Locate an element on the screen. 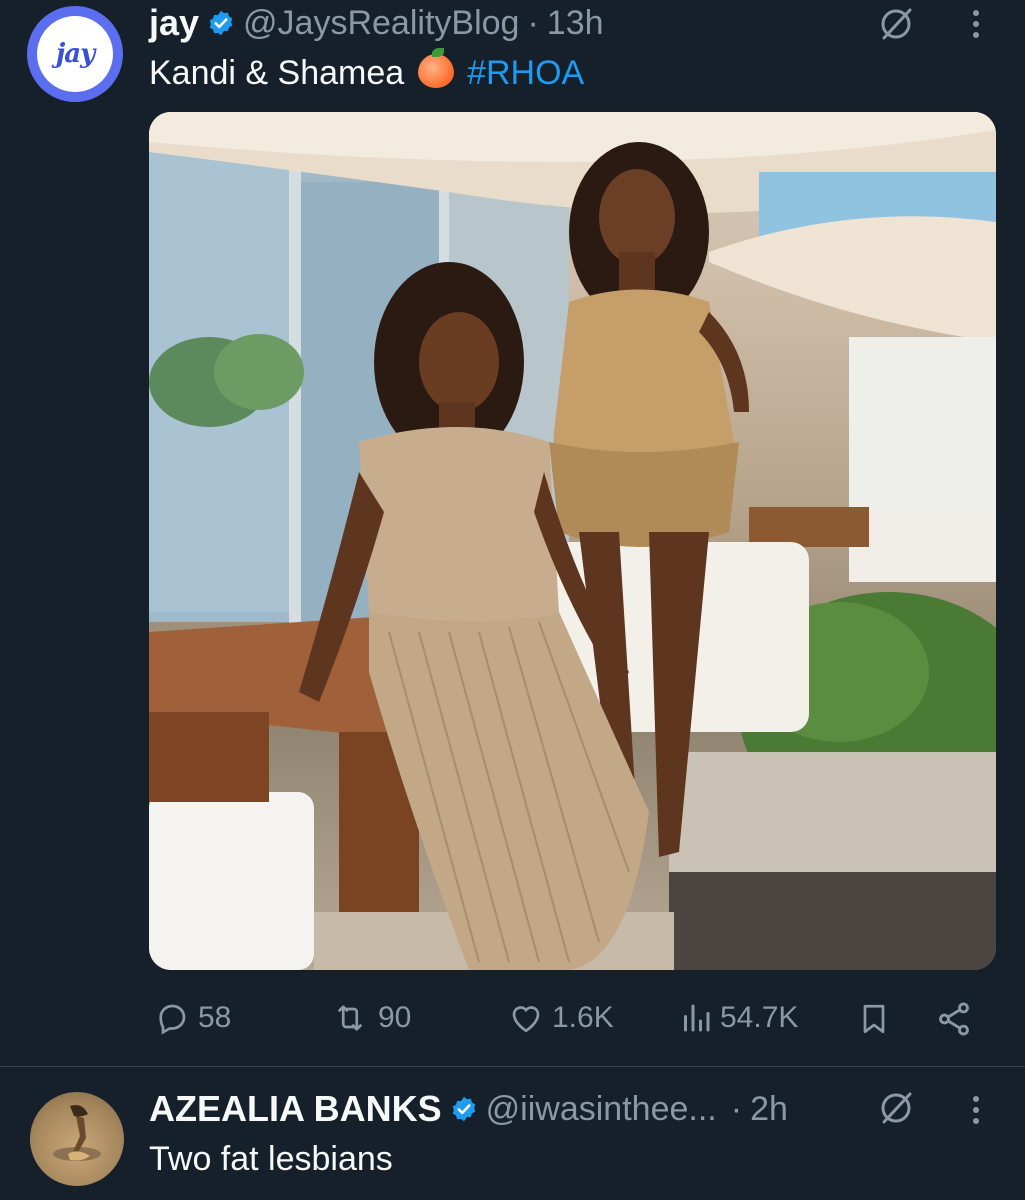 This screenshot has height=1200, width=1025. avatar-logo: jay is located at coordinates (75, 54).